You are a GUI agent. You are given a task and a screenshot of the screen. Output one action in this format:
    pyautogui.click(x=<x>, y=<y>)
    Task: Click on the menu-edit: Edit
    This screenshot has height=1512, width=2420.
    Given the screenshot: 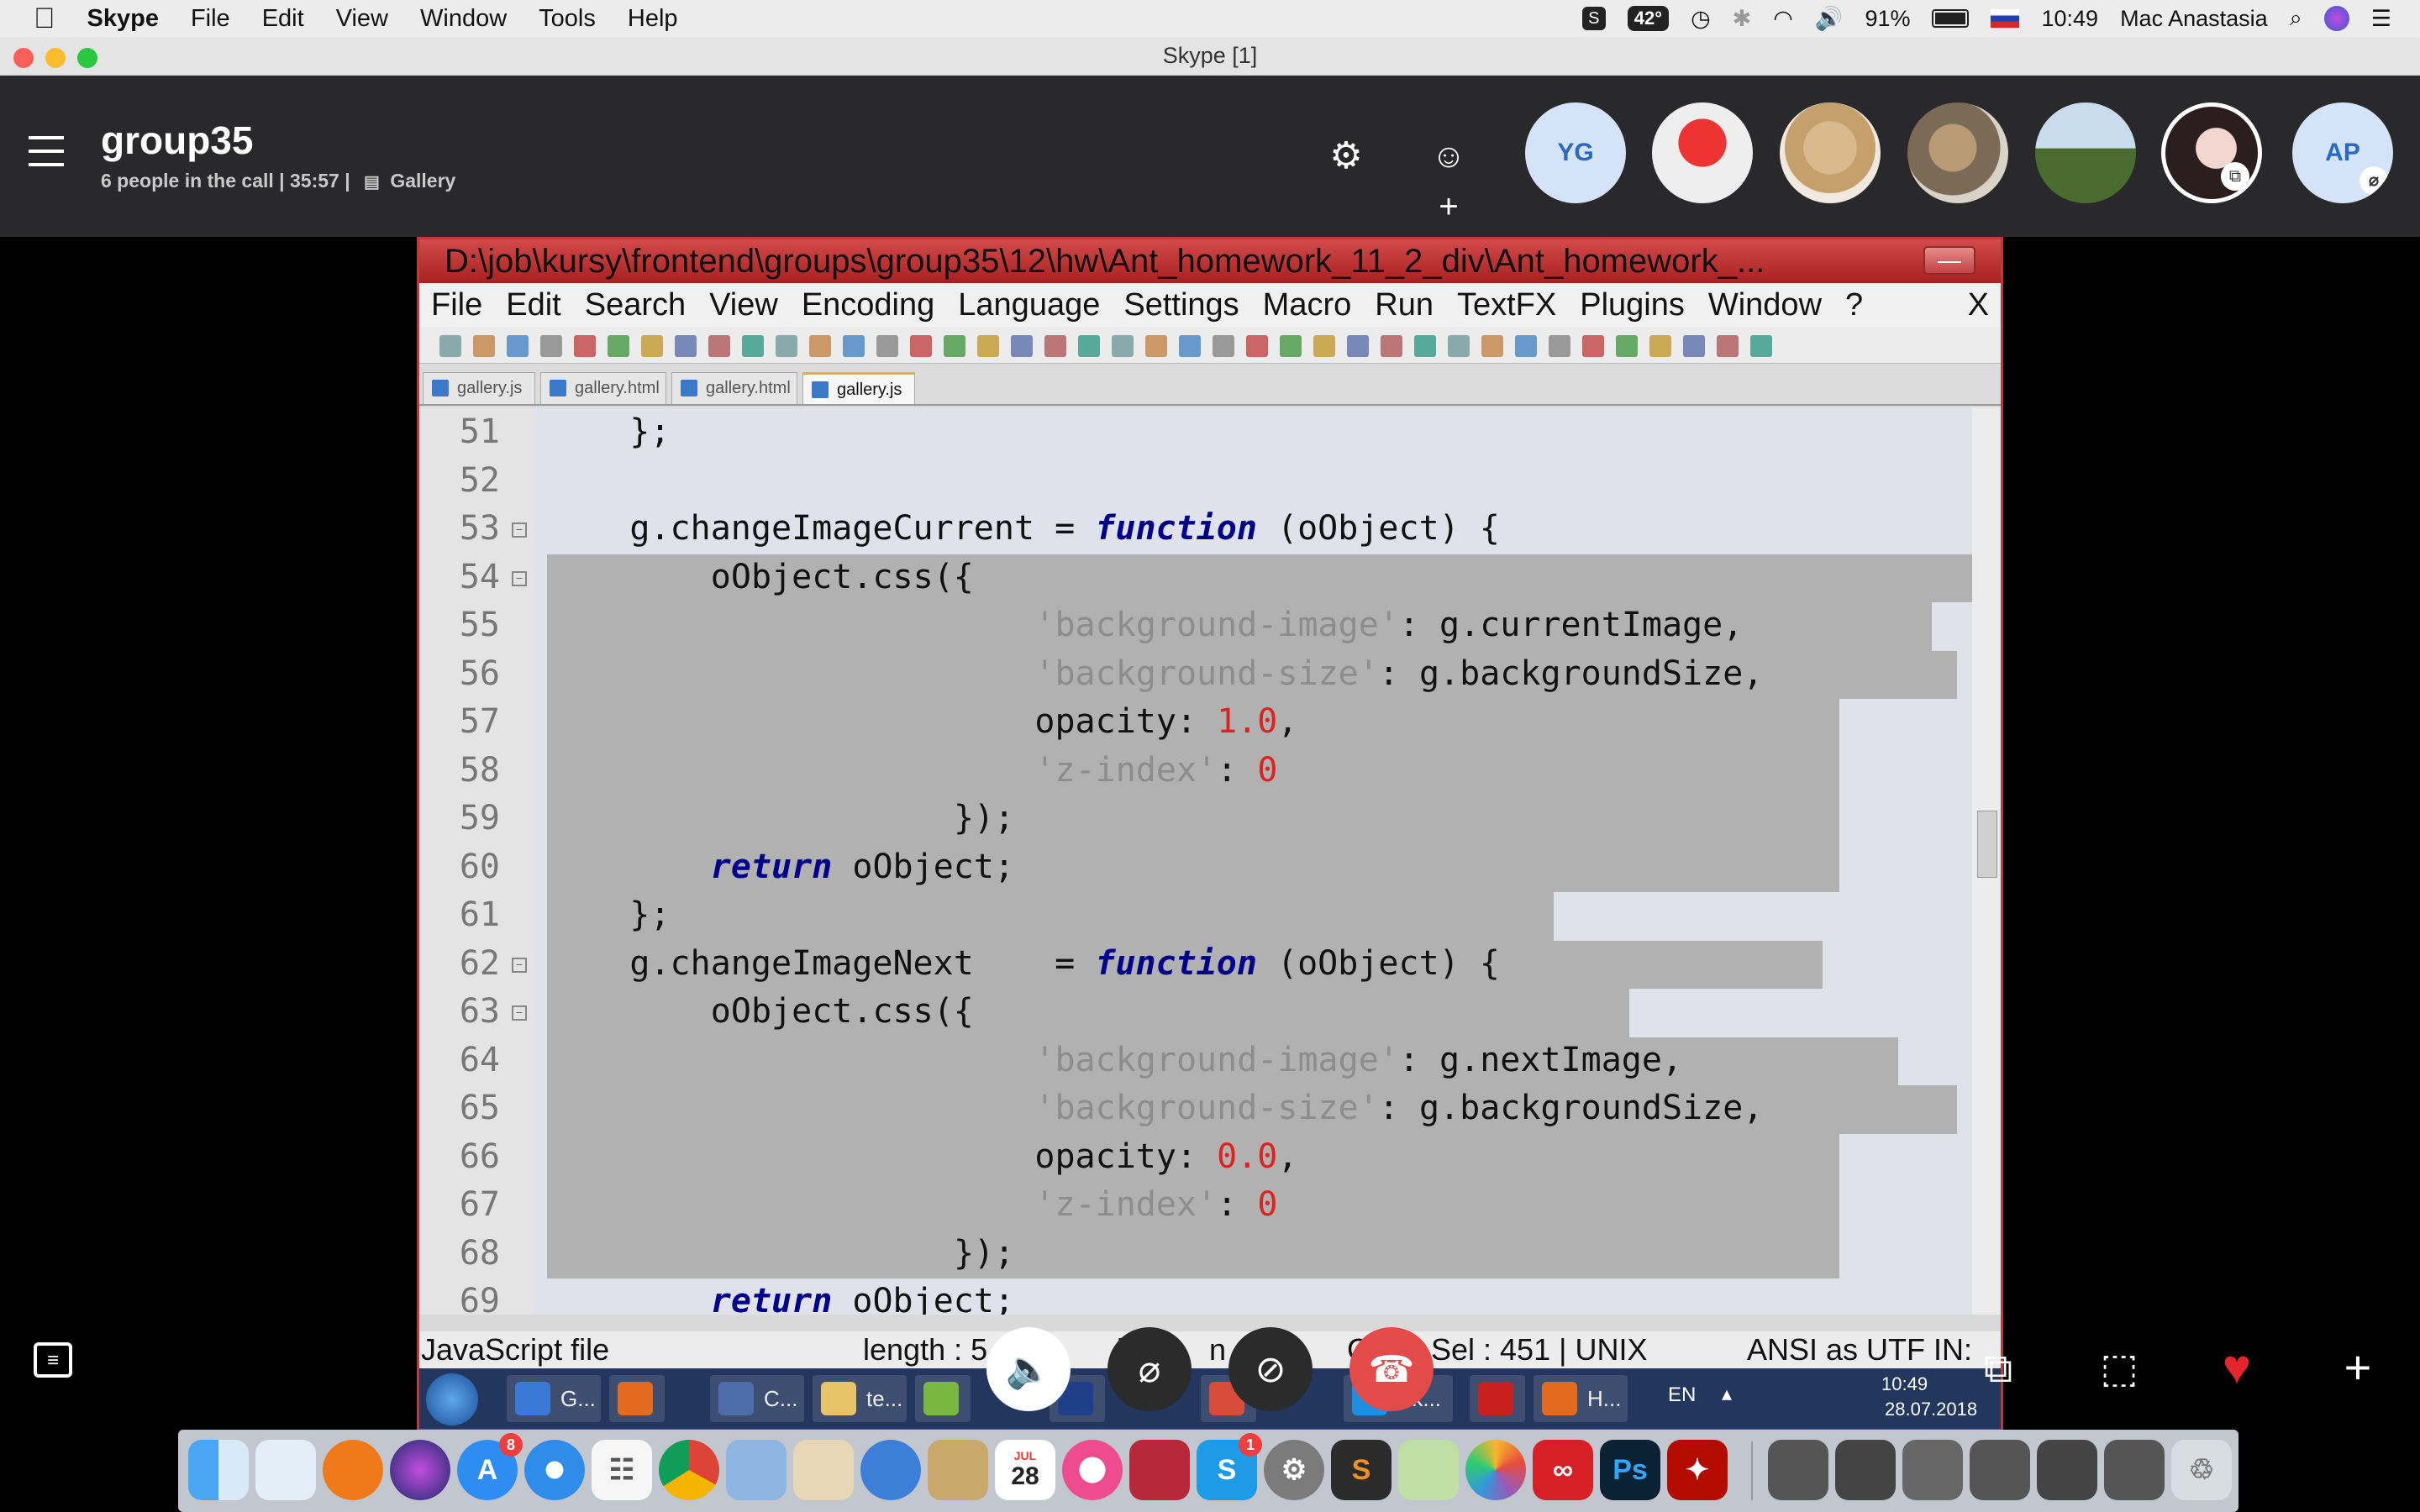 What is the action you would take?
    pyautogui.click(x=283, y=19)
    